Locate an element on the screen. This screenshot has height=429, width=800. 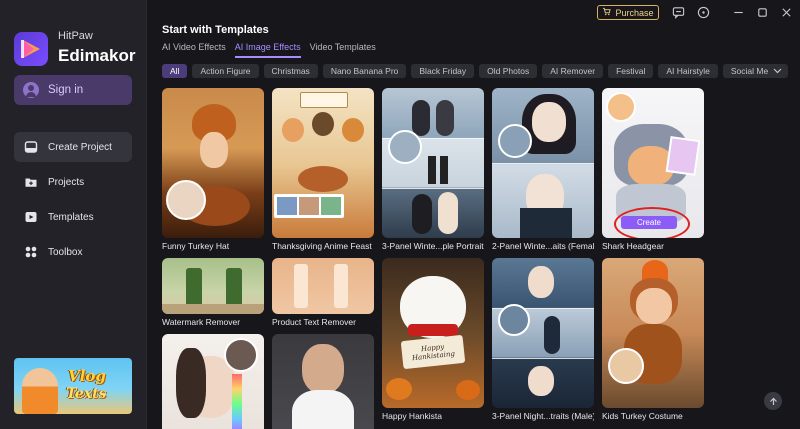
app-logo-icon is located at coordinates (31, 49).